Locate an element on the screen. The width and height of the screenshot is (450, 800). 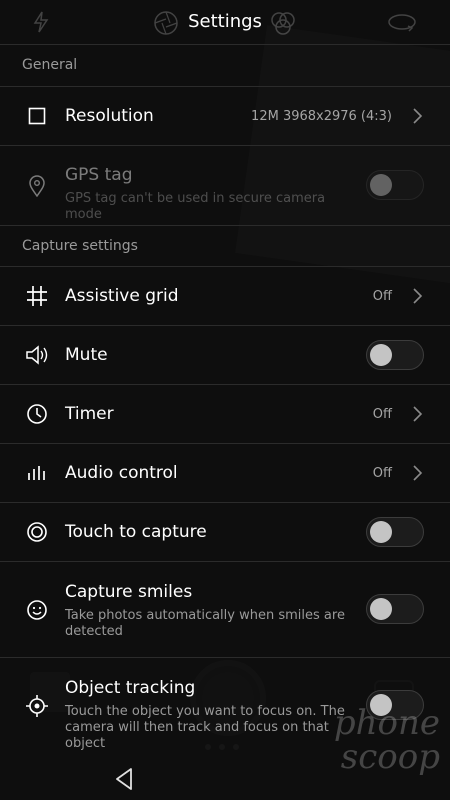
setting-label: Touch to capture is located at coordinates (136, 532).